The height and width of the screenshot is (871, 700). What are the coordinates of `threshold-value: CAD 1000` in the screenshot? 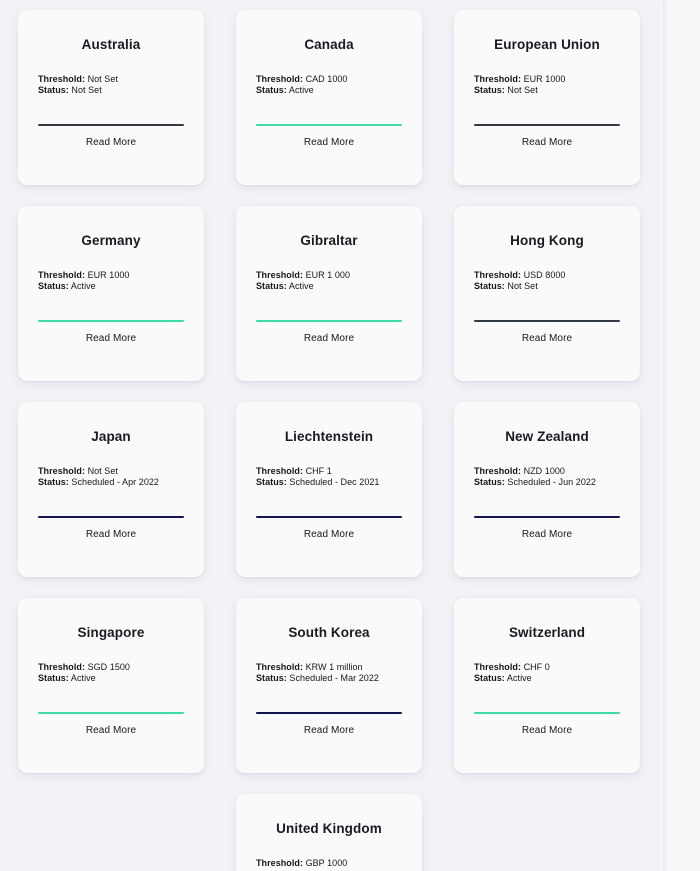 It's located at (326, 79).